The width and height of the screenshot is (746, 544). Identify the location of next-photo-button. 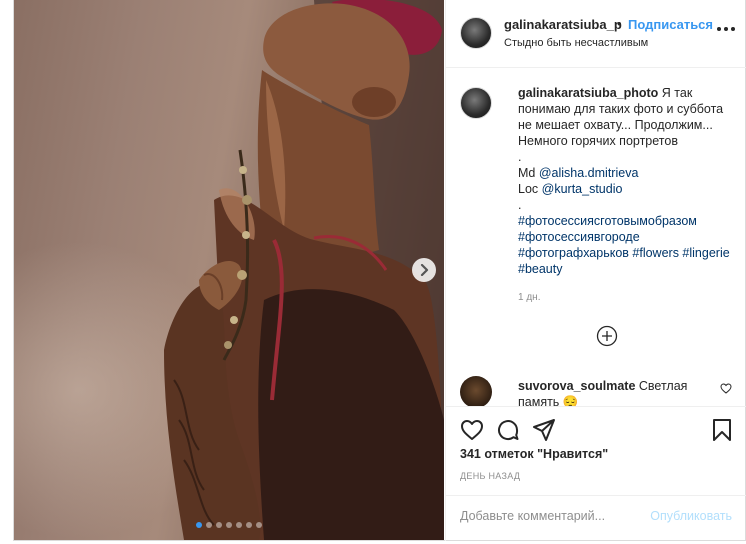
(424, 270).